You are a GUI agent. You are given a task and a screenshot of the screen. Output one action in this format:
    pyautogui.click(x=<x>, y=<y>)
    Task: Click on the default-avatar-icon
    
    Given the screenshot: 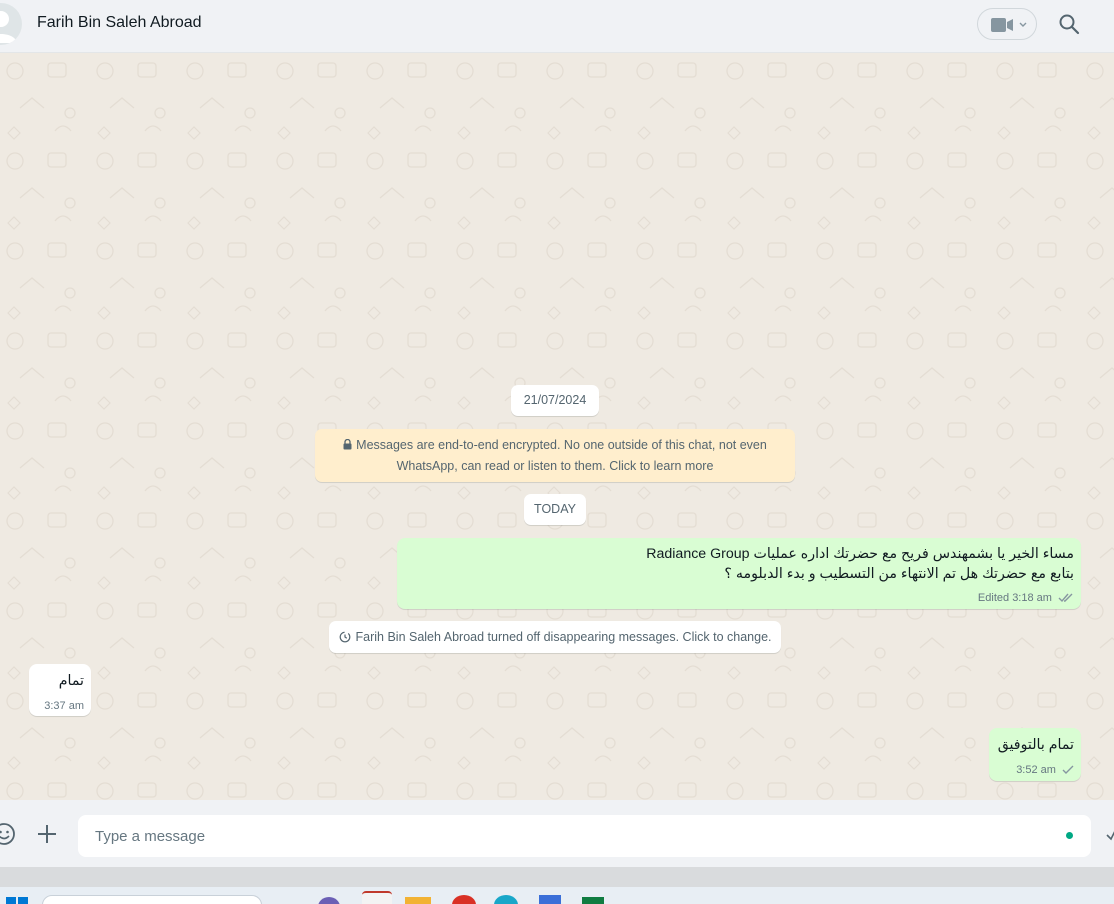 What is the action you would take?
    pyautogui.click(x=8, y=27)
    